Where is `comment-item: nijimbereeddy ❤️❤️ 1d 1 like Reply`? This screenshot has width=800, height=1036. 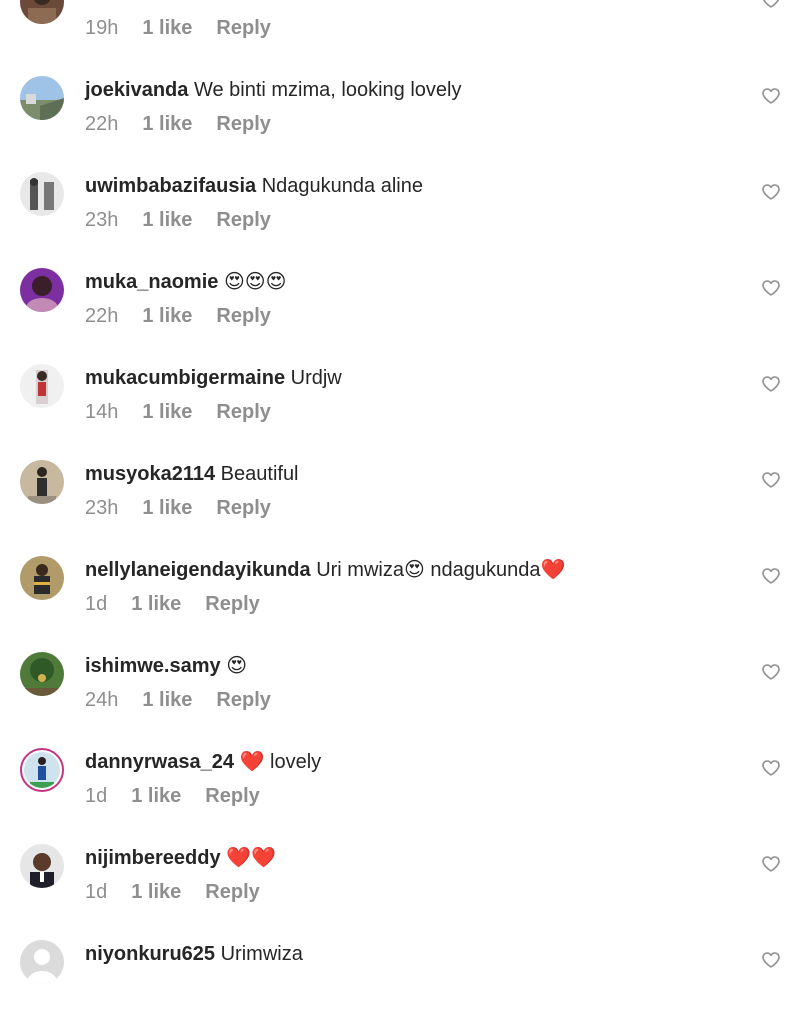 comment-item: nijimbereeddy ❤️❤️ 1d 1 like Reply is located at coordinates (400, 892).